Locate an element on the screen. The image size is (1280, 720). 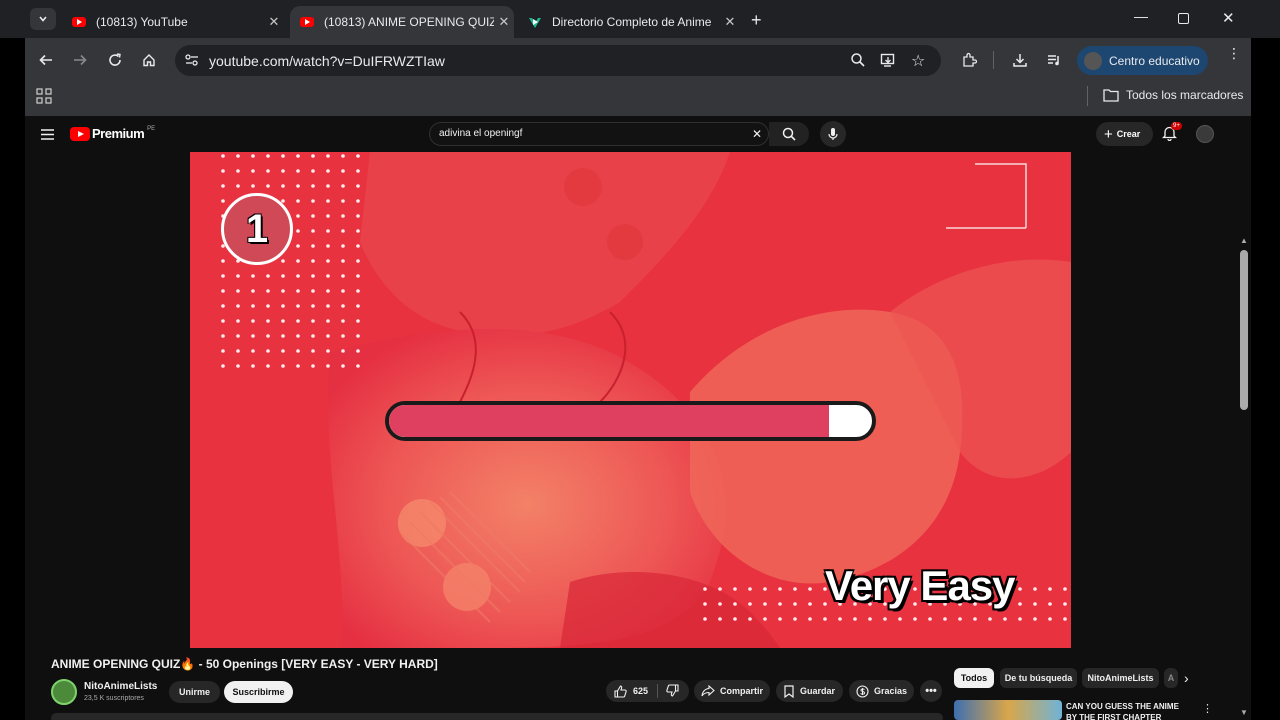
scroll-down-icon: ▼ is located at coordinates (1244, 712).